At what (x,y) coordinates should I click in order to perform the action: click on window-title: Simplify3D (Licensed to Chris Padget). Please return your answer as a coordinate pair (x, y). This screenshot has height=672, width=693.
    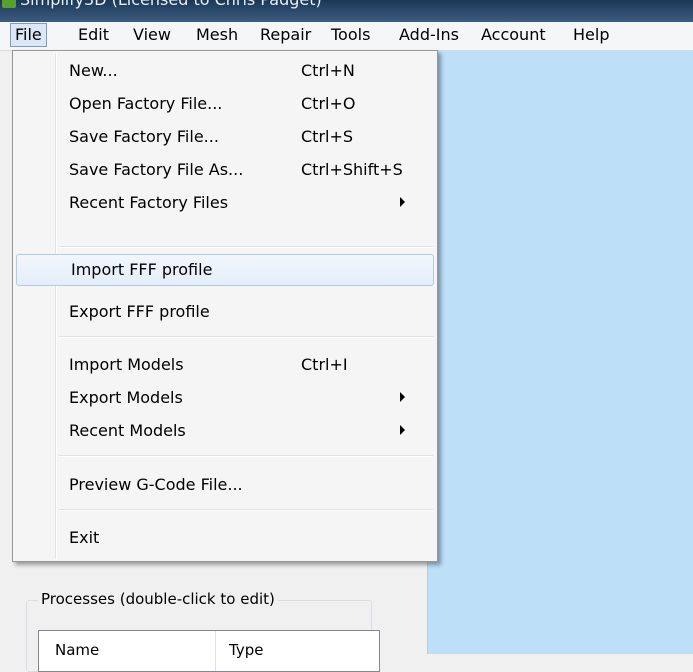
    Looking at the image, I should click on (171, 4).